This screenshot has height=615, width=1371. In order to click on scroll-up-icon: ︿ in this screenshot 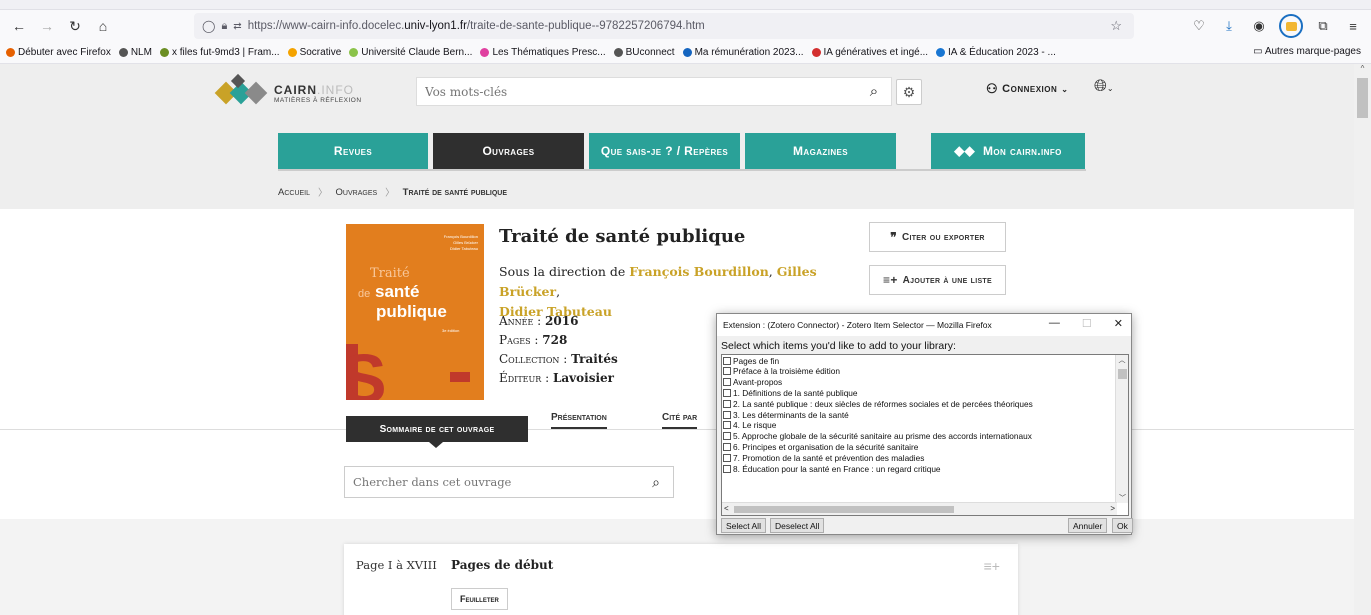, I will do `click(1122, 360)`.